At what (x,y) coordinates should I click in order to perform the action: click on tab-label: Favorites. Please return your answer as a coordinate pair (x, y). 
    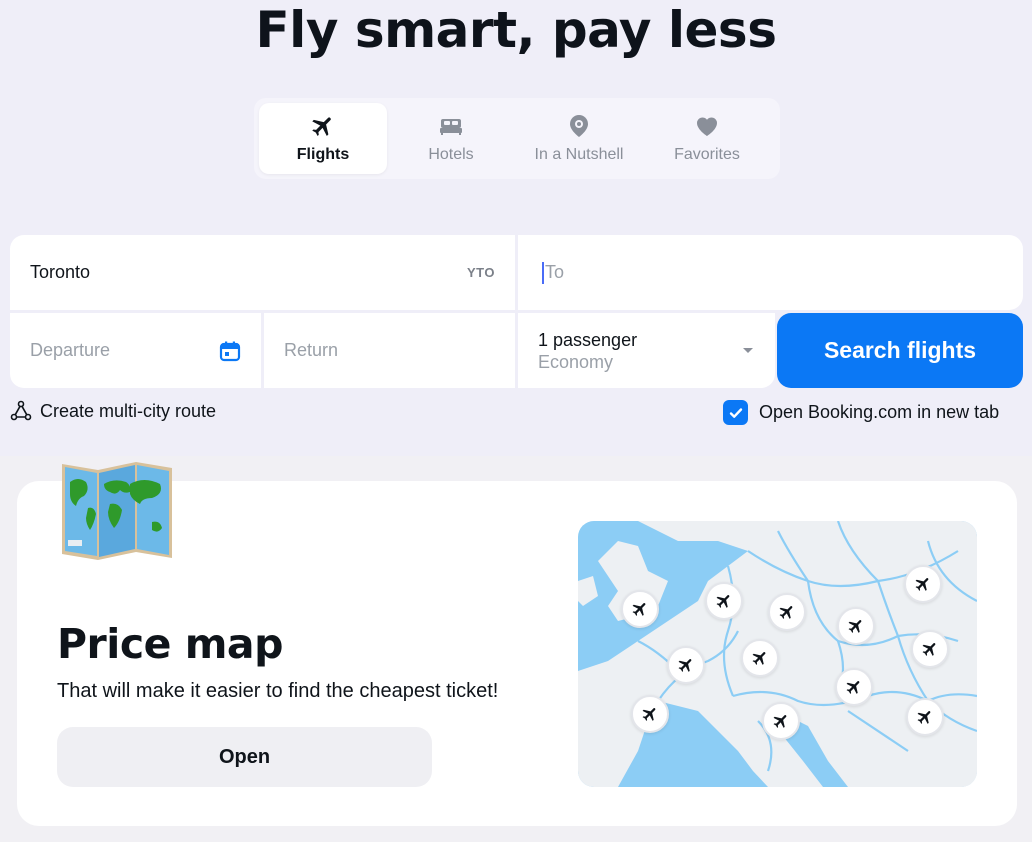
    Looking at the image, I should click on (707, 154).